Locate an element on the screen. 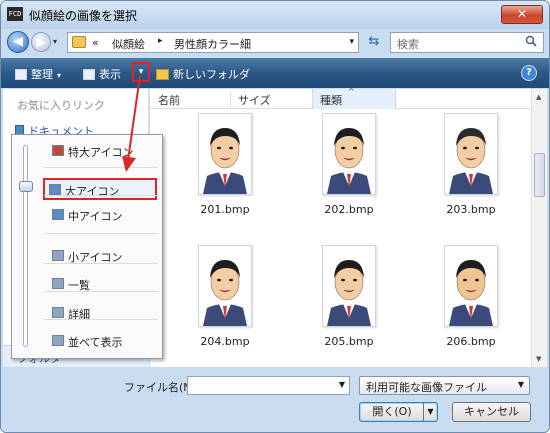 This screenshot has width=550, height=433. scrollbar-thumb is located at coordinates (539, 175).